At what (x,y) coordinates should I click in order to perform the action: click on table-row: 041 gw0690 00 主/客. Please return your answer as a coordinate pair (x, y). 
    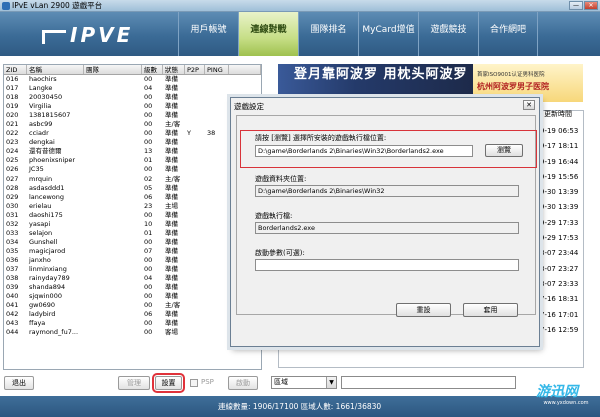
    Looking at the image, I should click on (132, 305).